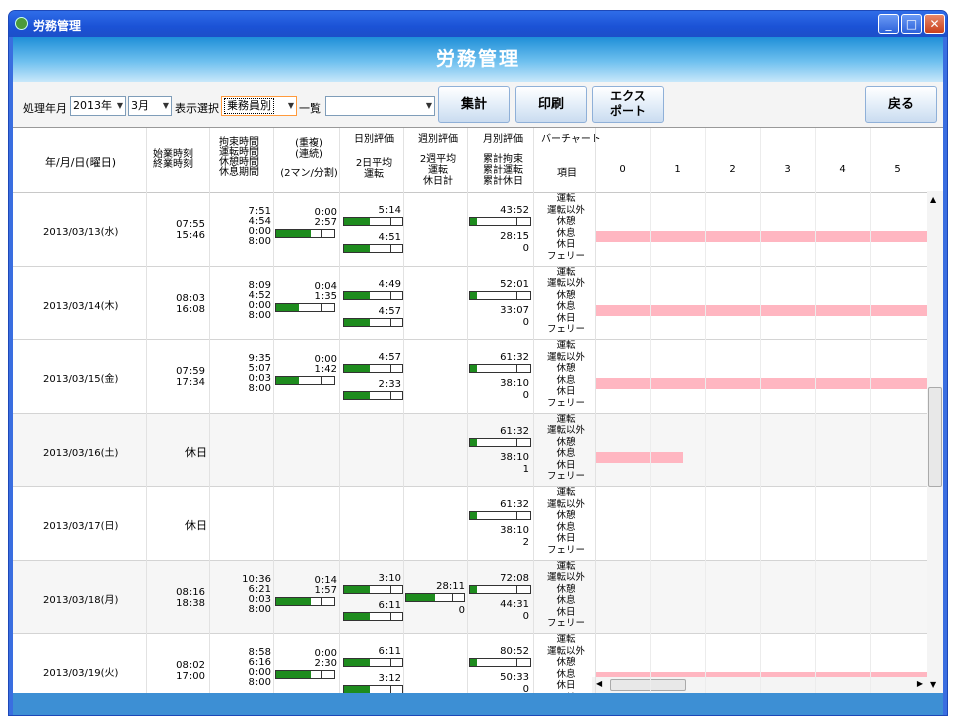  What do you see at coordinates (438, 170) in the screenshot?
I see `header-weekly-sub-2: 運転` at bounding box center [438, 170].